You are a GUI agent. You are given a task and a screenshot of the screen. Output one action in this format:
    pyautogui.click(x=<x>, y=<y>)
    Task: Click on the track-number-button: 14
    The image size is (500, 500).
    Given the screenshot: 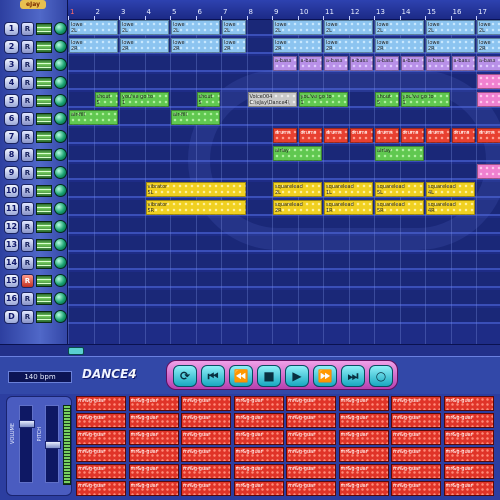 What is the action you would take?
    pyautogui.click(x=11, y=263)
    